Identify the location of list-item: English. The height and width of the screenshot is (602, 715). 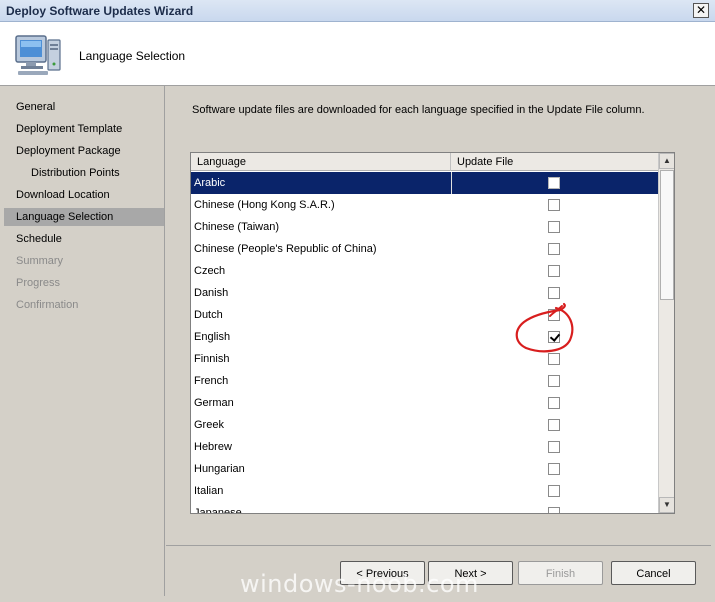
(424, 337).